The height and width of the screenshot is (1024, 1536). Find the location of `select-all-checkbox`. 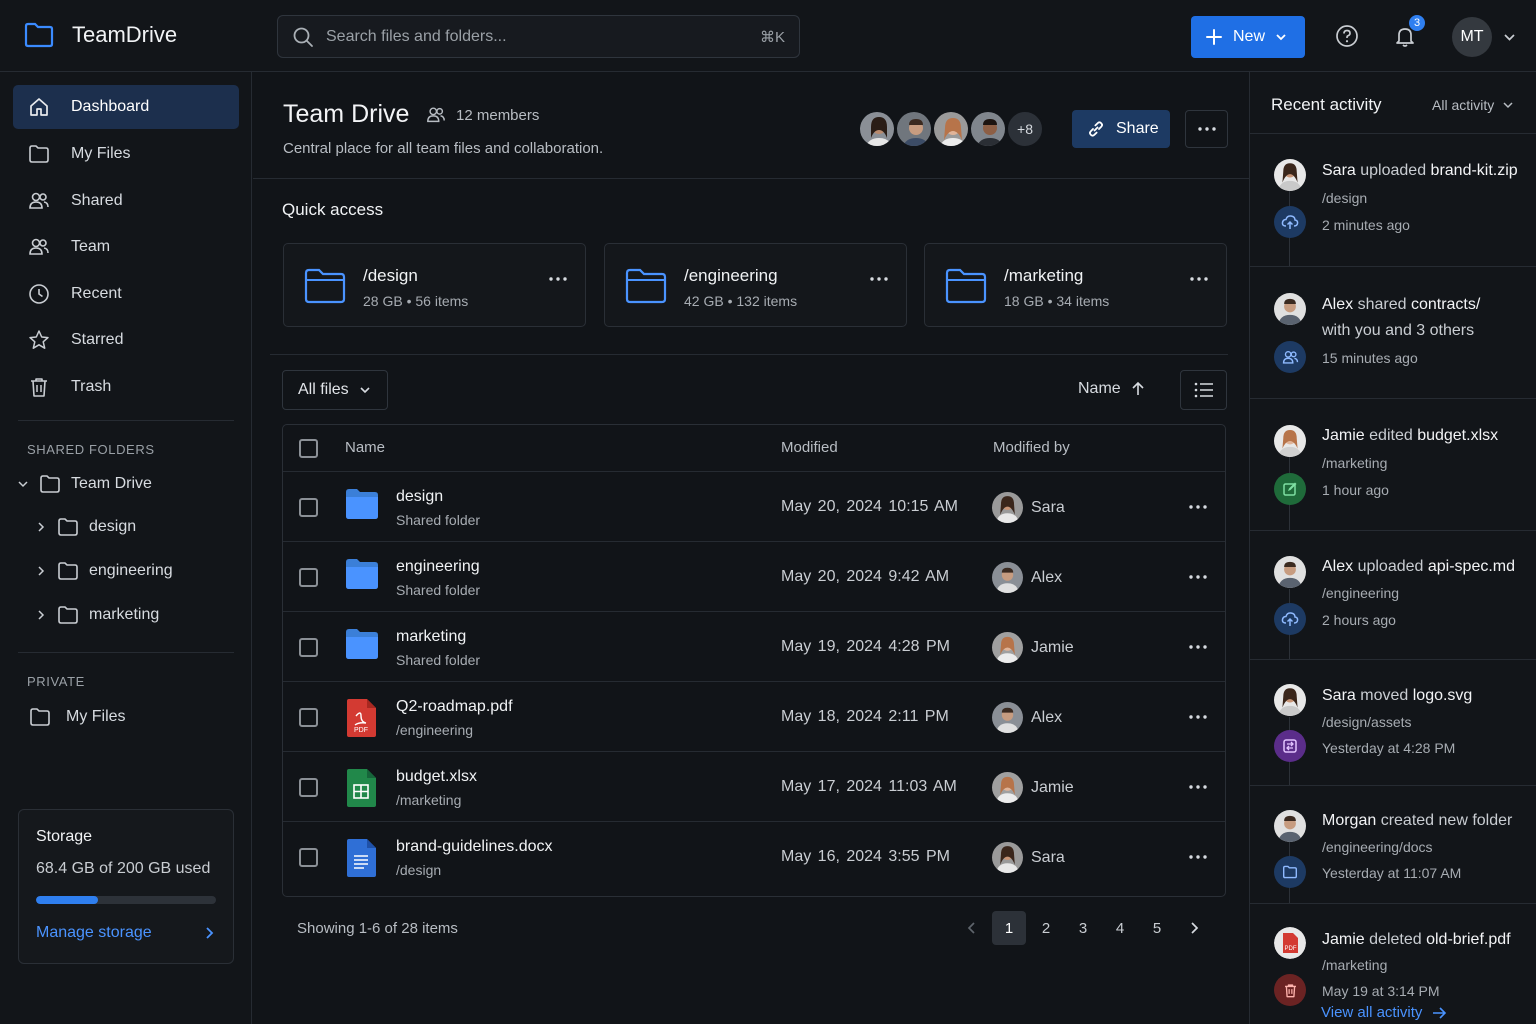

select-all-checkbox is located at coordinates (308, 448).